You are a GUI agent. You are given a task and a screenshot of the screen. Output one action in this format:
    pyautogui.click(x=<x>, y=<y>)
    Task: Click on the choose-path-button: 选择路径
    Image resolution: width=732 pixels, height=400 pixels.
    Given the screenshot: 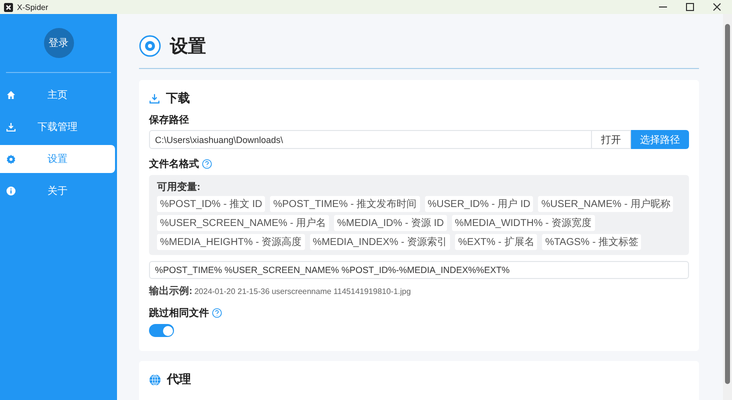 What is the action you would take?
    pyautogui.click(x=660, y=139)
    